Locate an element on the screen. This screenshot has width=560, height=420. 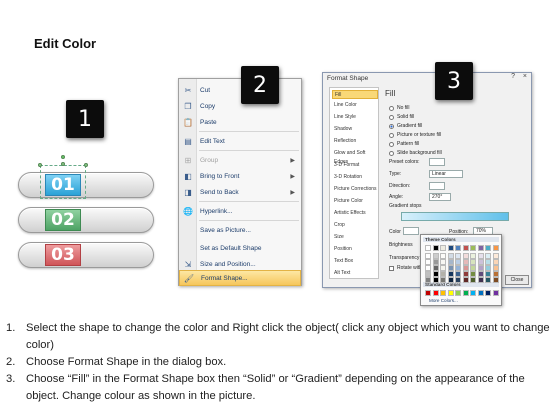
step-text: Choose Format Shape in the dialog box. is located at coordinates (126, 362).